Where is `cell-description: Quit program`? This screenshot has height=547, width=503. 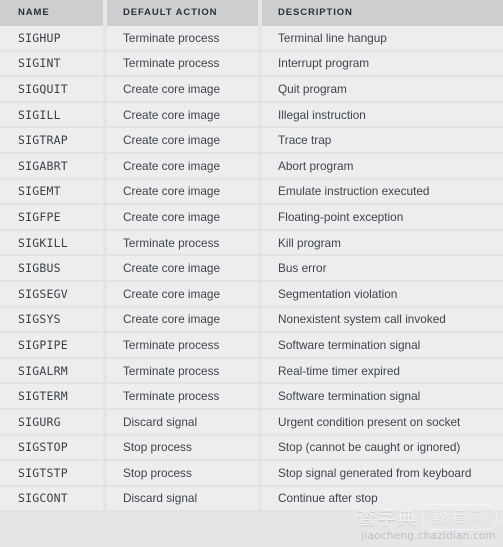 cell-description: Quit program is located at coordinates (312, 88).